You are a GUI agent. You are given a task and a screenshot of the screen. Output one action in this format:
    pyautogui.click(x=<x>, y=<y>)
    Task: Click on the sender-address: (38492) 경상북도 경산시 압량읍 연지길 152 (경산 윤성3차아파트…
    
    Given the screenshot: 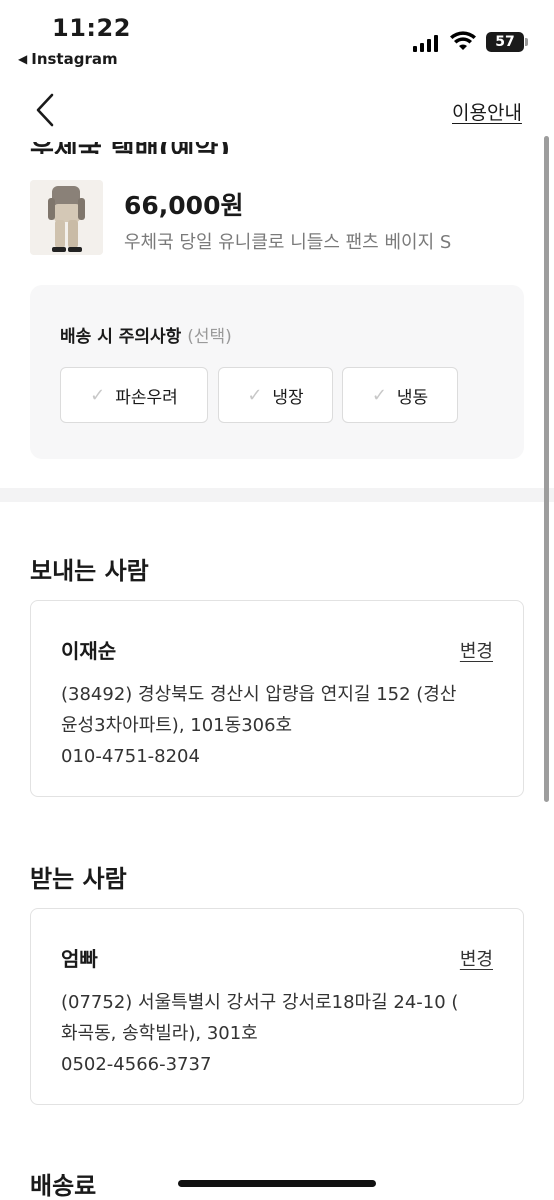 What is the action you would take?
    pyautogui.click(x=281, y=725)
    